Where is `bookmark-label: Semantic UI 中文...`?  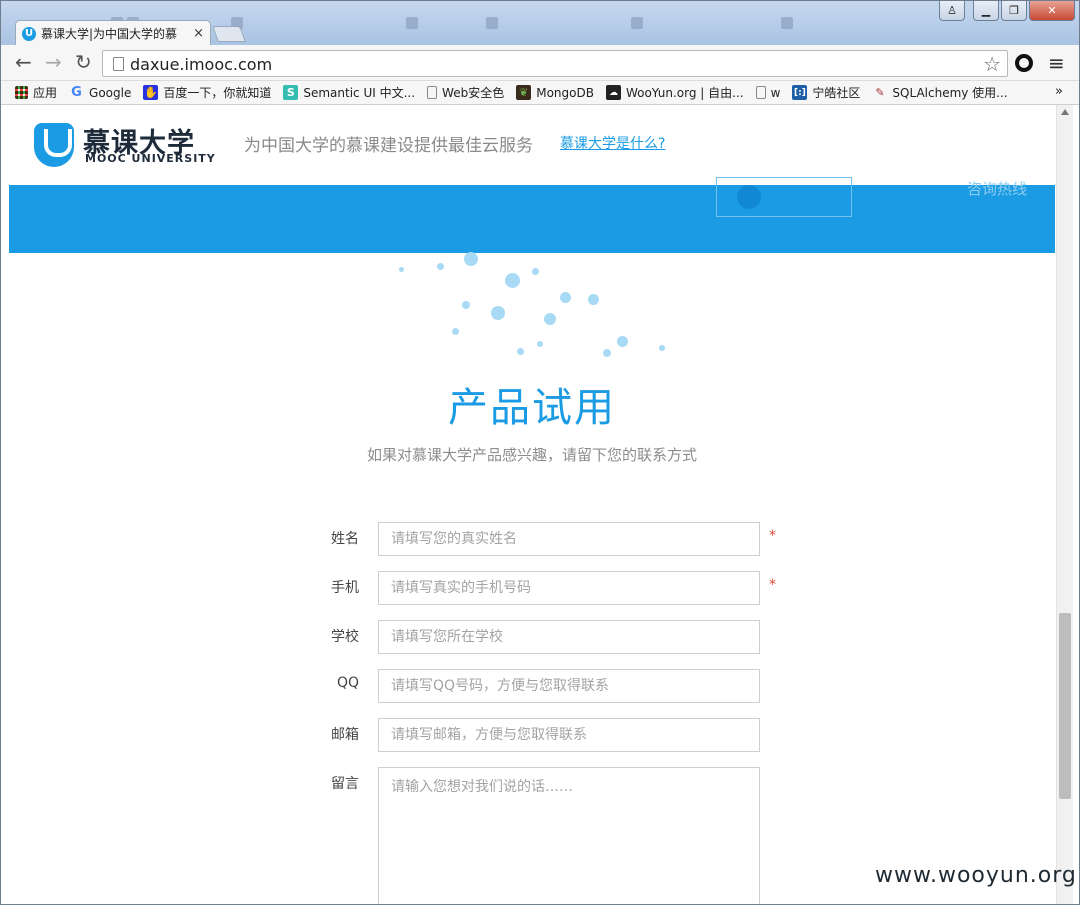
bookmark-label: Semantic UI 中文... is located at coordinates (359, 93).